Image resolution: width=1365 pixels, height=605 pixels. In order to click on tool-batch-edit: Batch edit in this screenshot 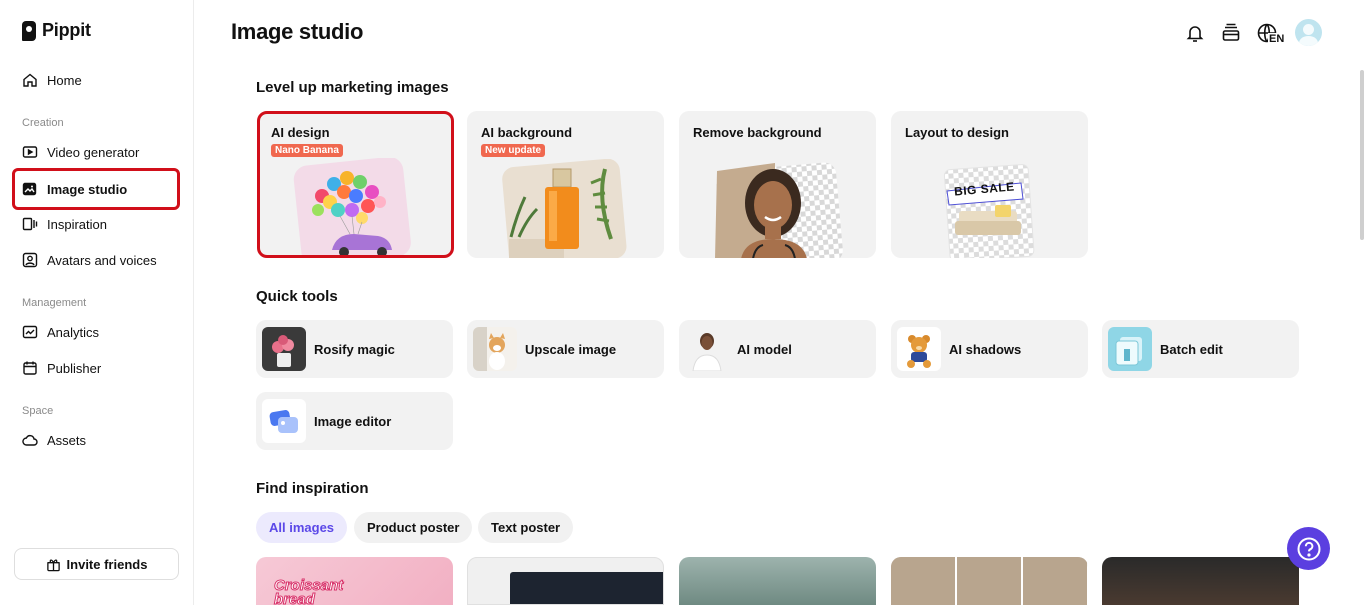, I will do `click(1200, 349)`.